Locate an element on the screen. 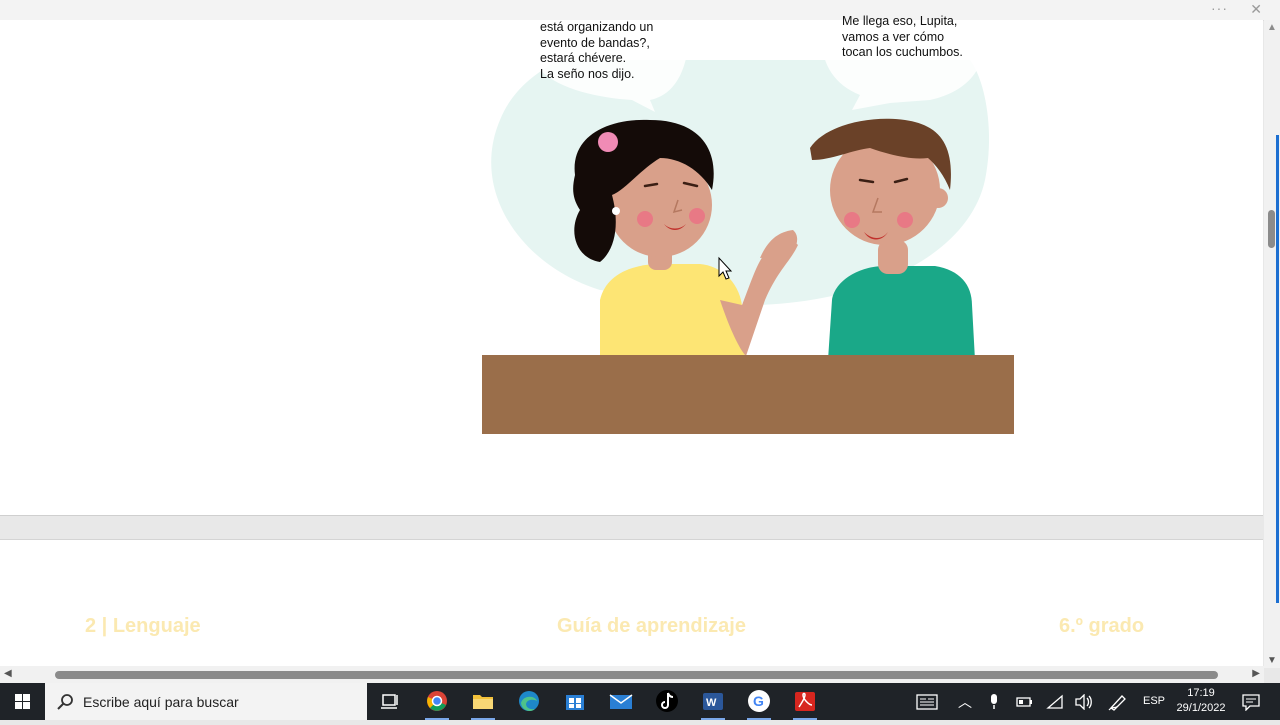  volume-icon is located at coordinates (1084, 702).